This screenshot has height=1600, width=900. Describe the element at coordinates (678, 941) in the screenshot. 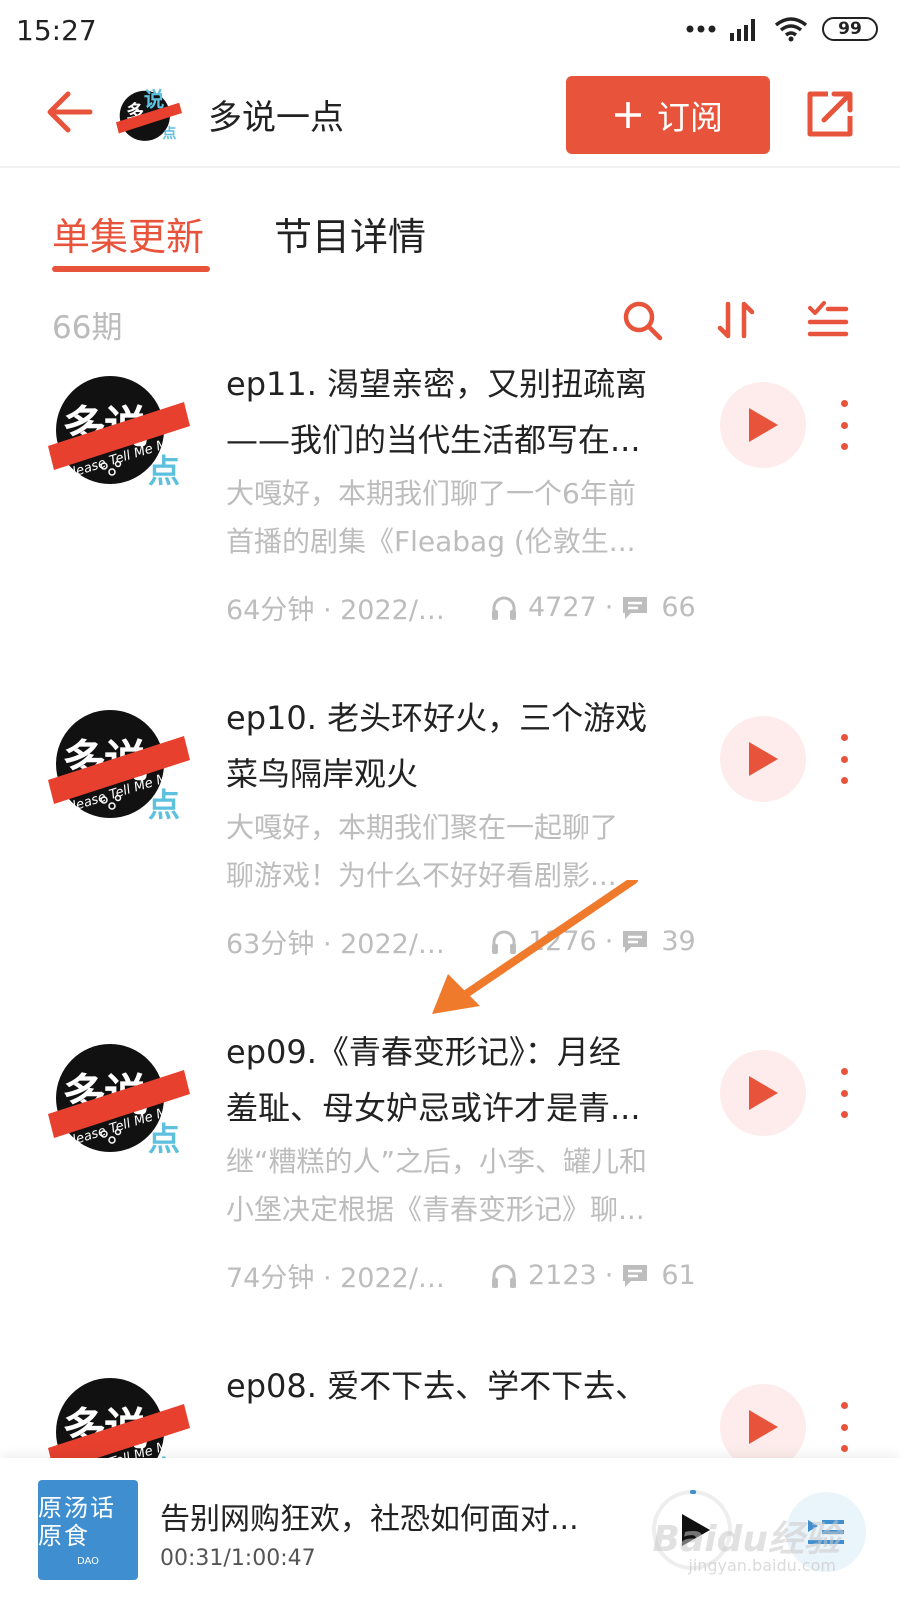

I see `episode-comment-count: 39` at that location.